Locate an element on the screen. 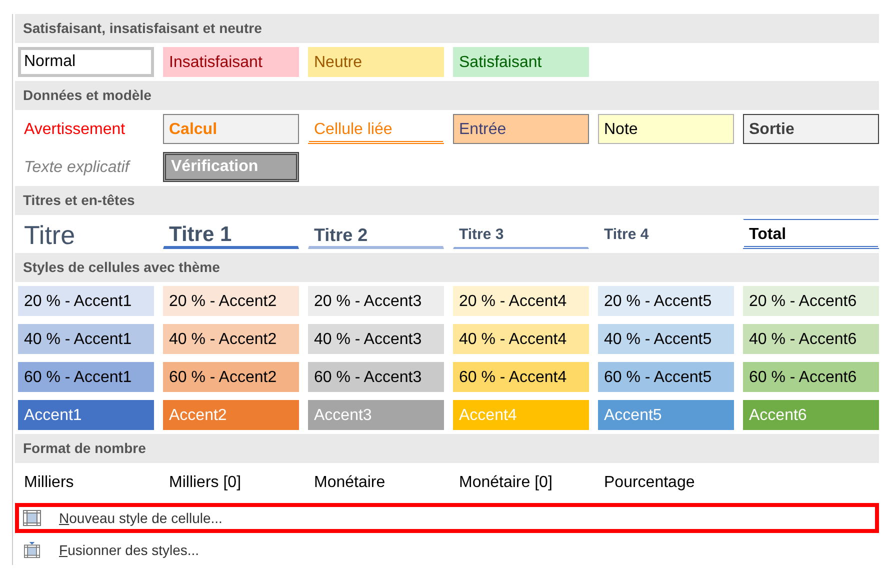 Image resolution: width=887 pixels, height=583 pixels. cell-style-option: 20 % - Accent1 is located at coordinates (86, 301).